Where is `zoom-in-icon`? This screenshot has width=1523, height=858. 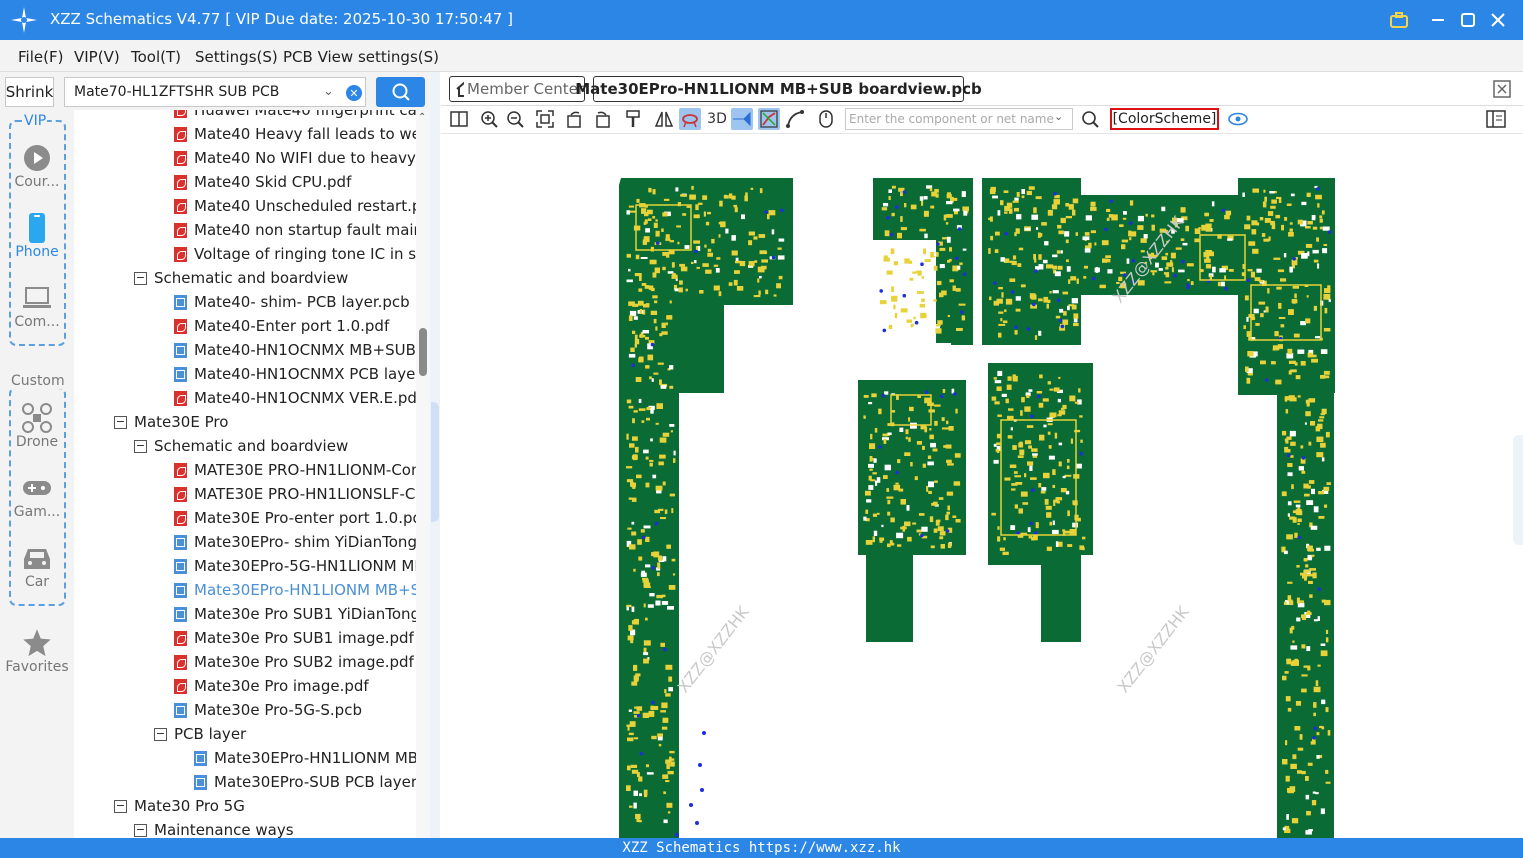
zoom-in-icon is located at coordinates (489, 119).